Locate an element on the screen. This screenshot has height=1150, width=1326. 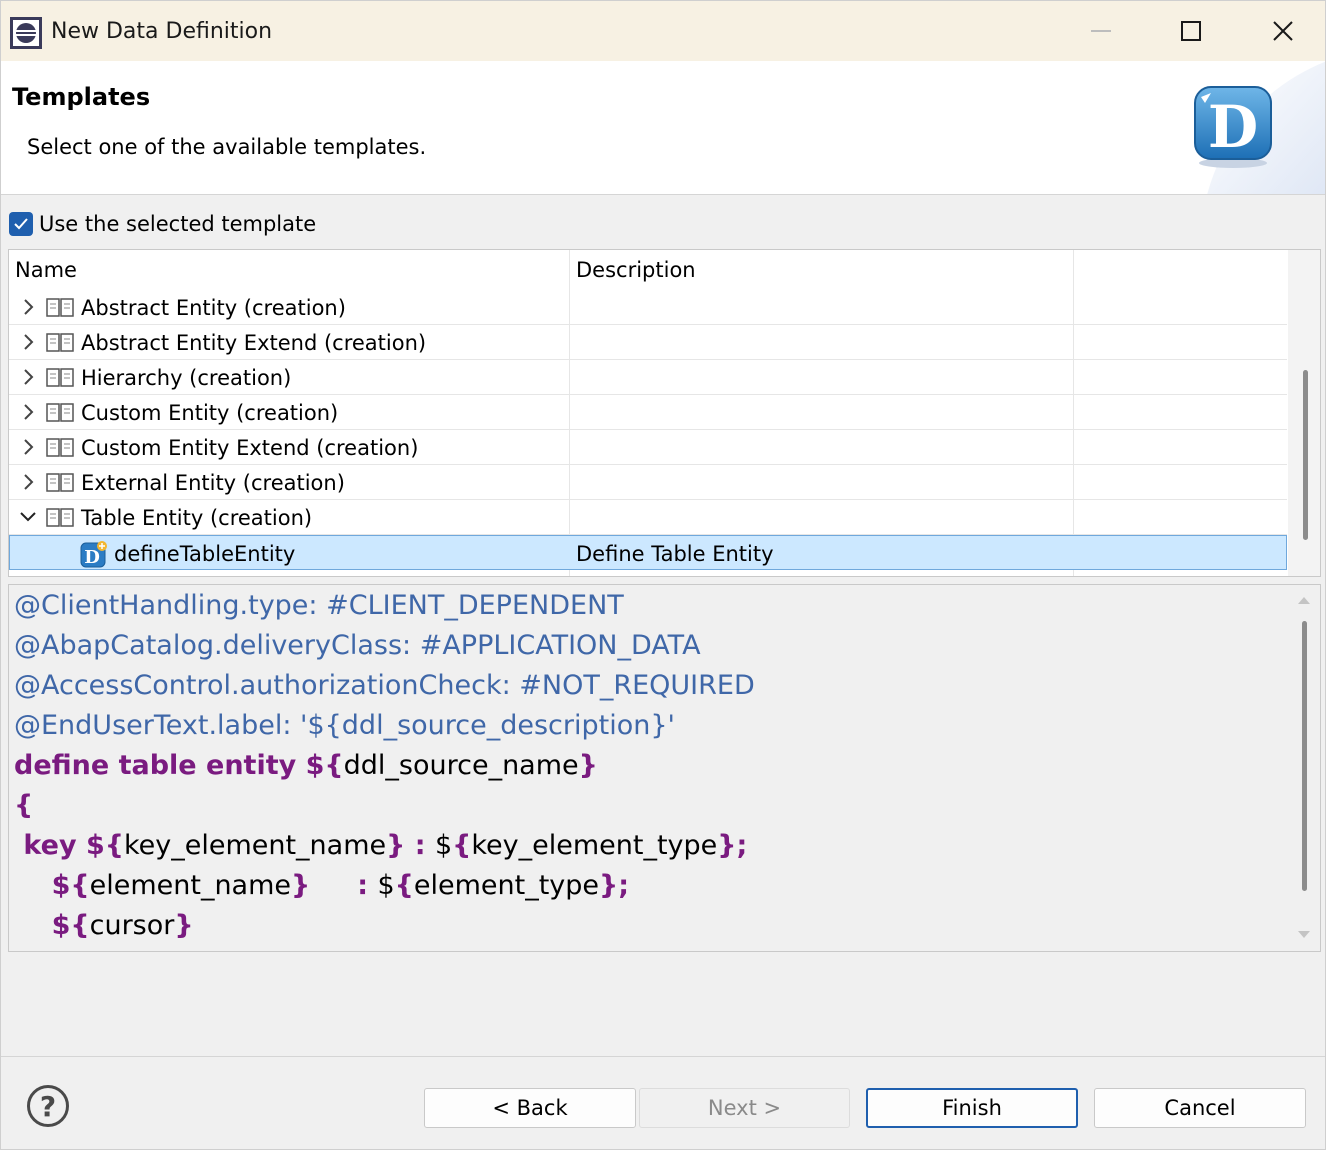
table-scrollbar is located at coordinates (1304, 413).